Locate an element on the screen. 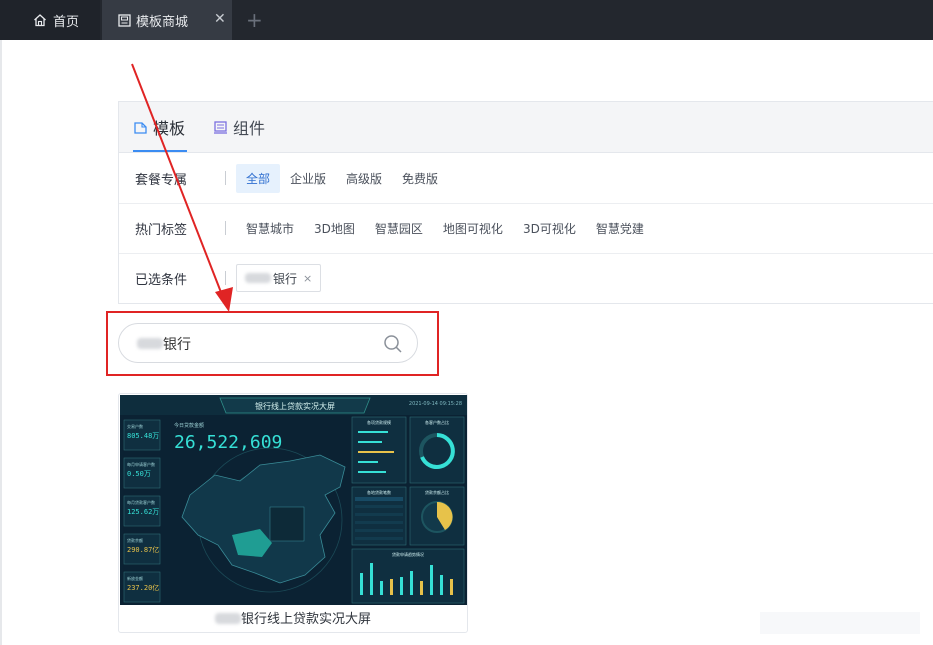  search-input: 银行 is located at coordinates (268, 343).